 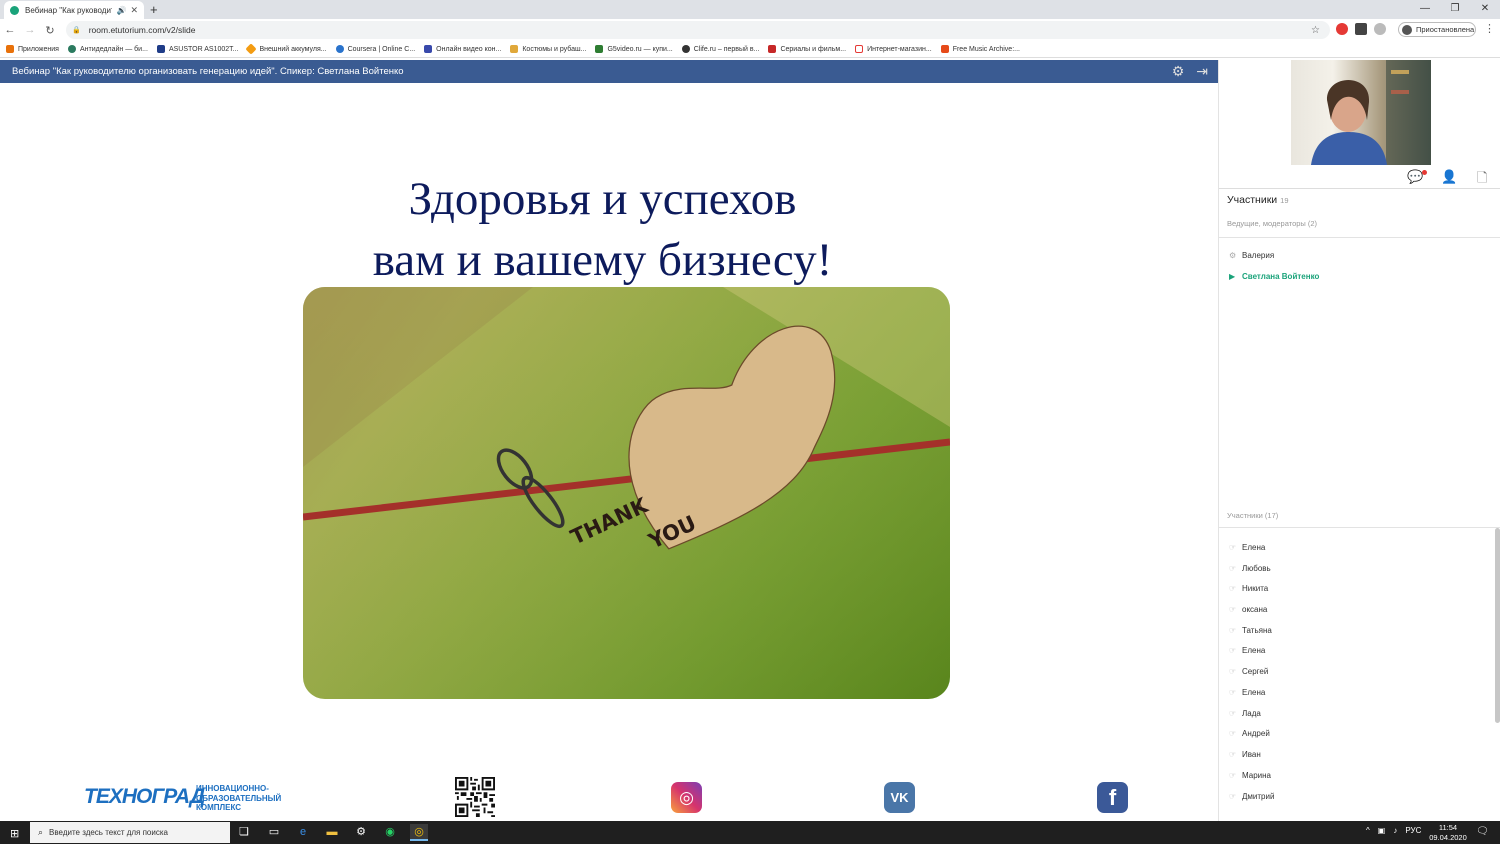 I want to click on vk-icon: VK, so click(x=899, y=797).